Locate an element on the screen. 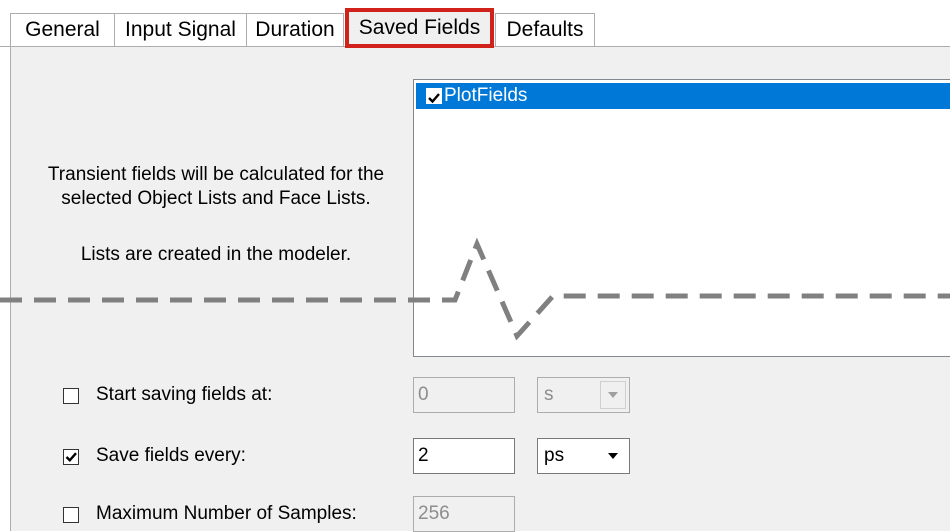 The width and height of the screenshot is (950, 532). tab-input-signal: Input Signal is located at coordinates (180, 29).